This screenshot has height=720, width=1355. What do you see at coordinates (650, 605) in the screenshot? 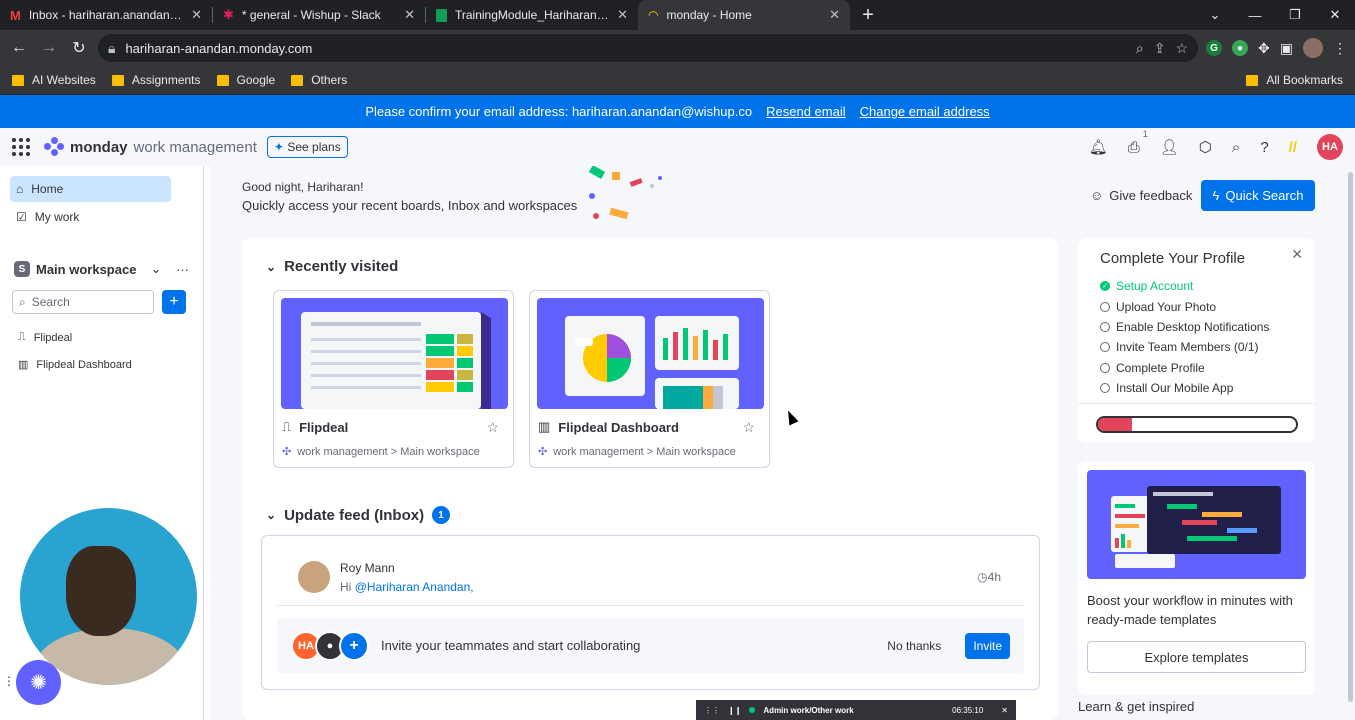
I see `divider` at bounding box center [650, 605].